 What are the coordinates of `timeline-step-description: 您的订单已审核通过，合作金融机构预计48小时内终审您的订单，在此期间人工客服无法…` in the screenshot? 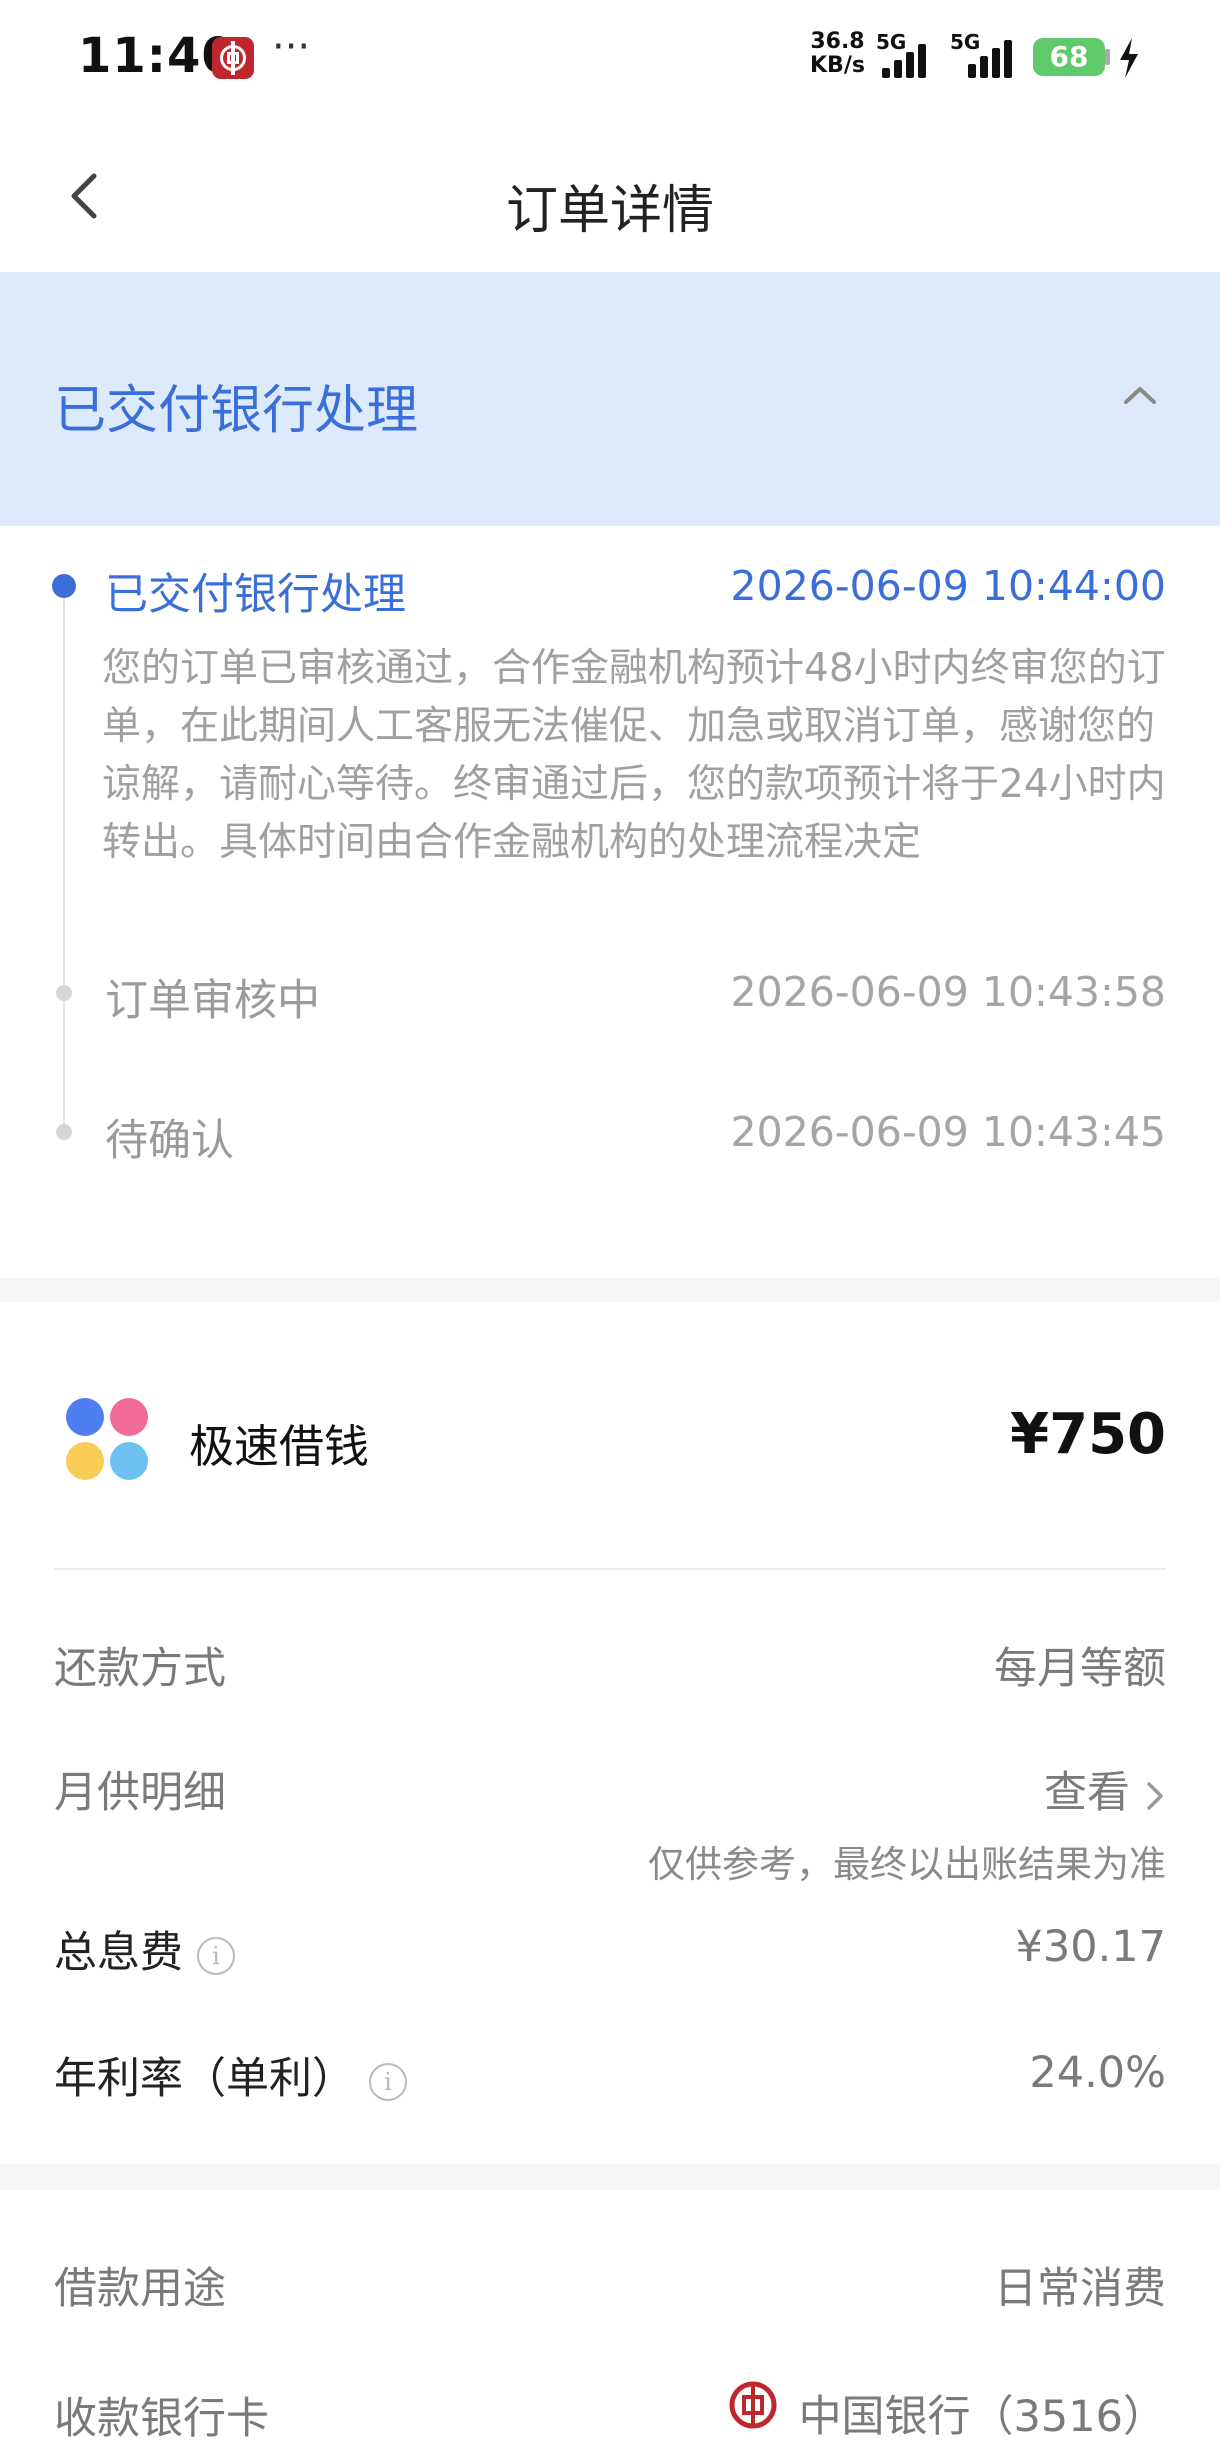 It's located at (634, 755).